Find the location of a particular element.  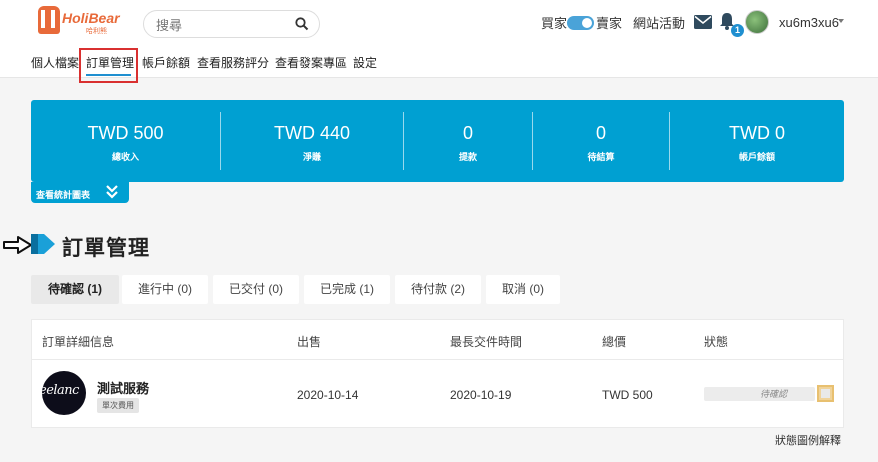

status-indicator is located at coordinates (825, 393).